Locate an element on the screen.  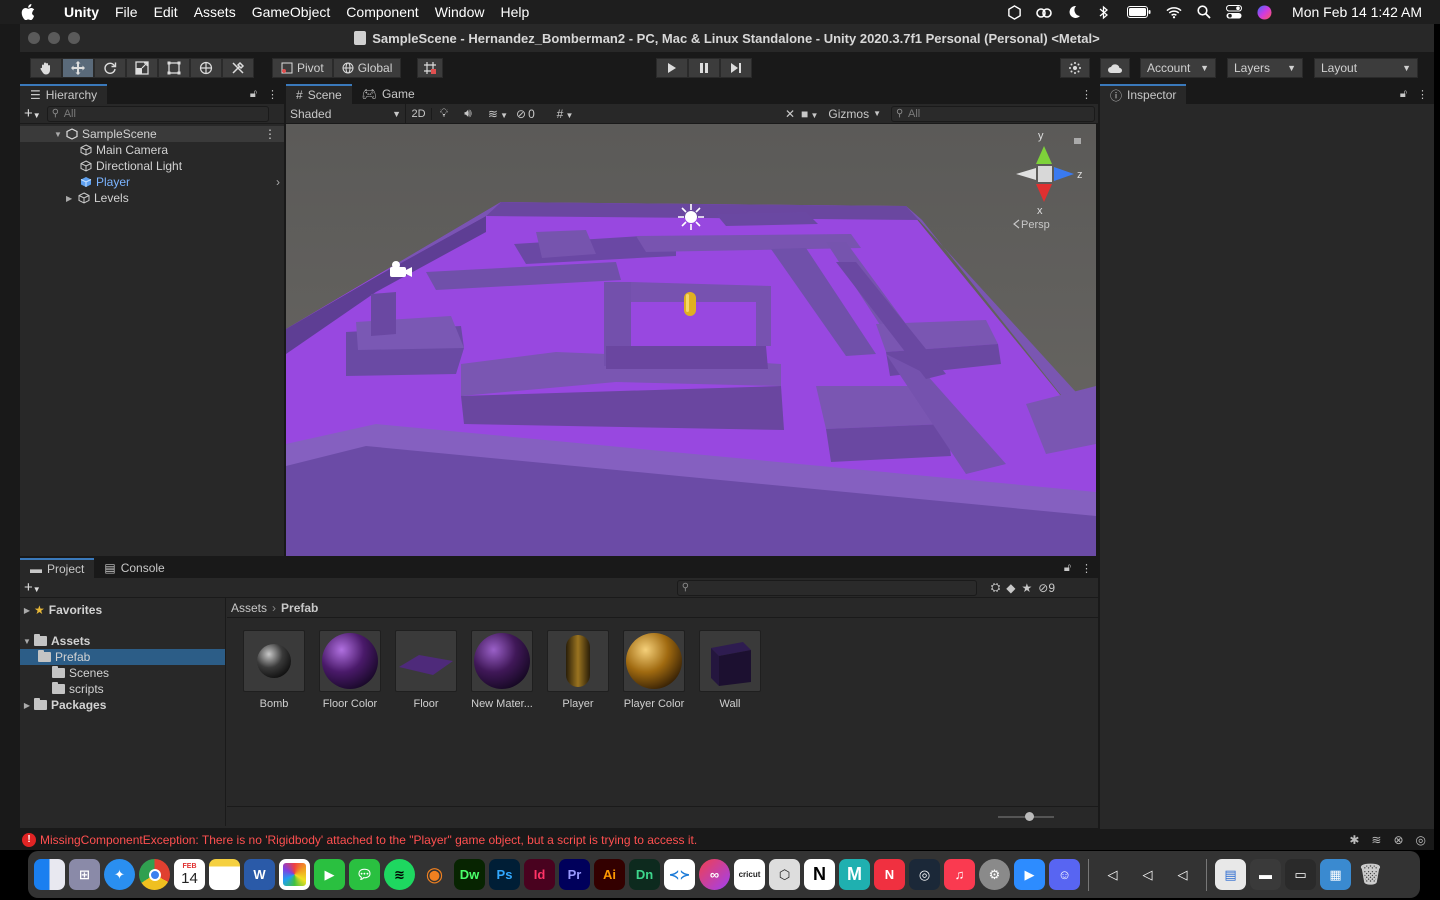
scale-tool-button is located at coordinates (142, 68).